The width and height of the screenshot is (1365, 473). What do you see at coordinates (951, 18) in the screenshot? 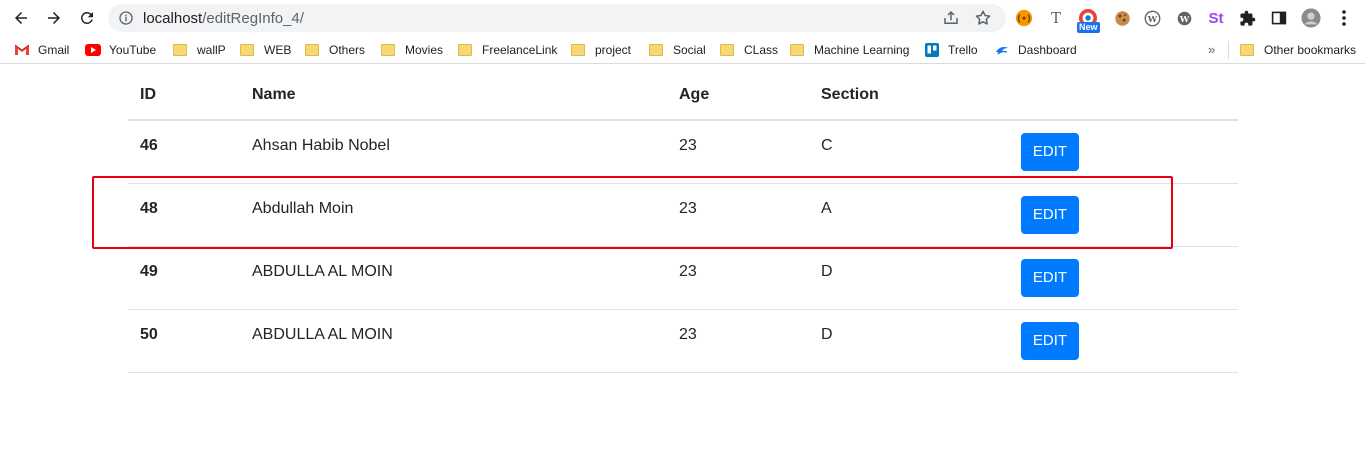
I see `share-icon` at bounding box center [951, 18].